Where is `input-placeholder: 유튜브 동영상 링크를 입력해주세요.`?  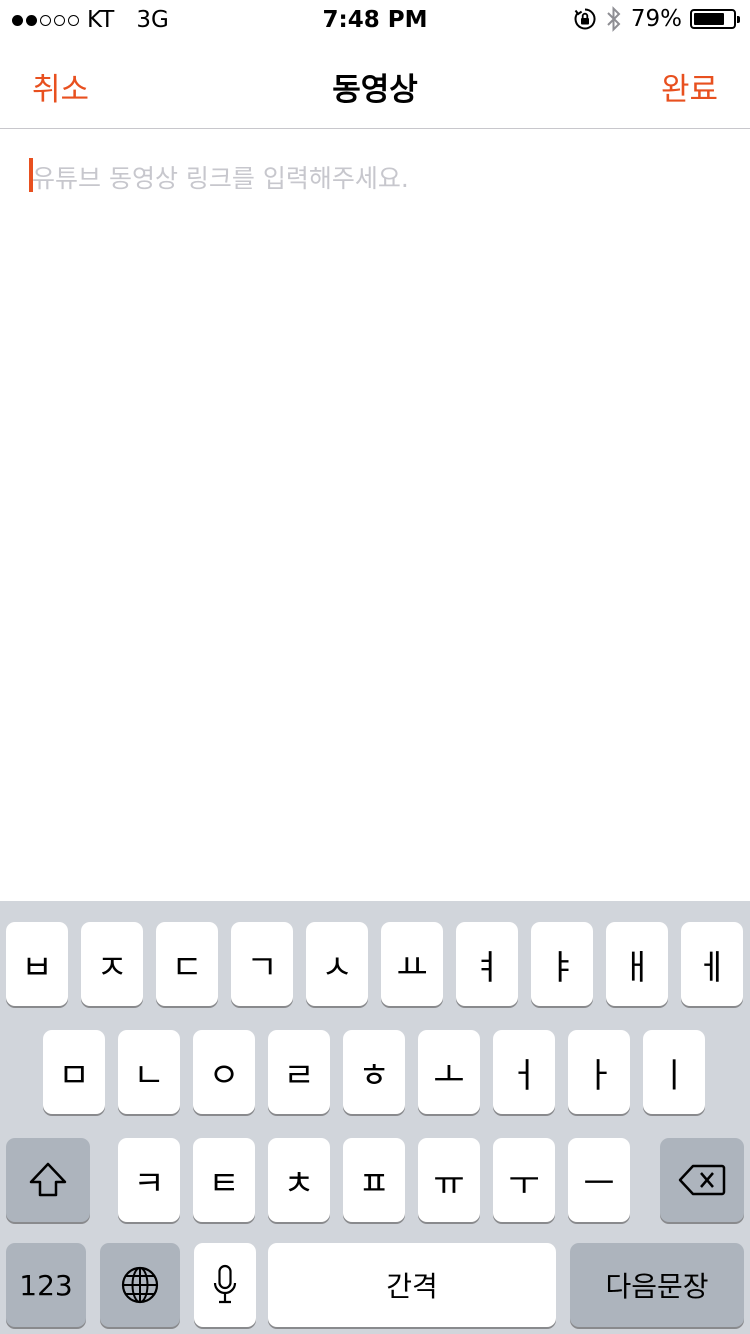 input-placeholder: 유튜브 동영상 링크를 입력해주세요. is located at coordinates (220, 178).